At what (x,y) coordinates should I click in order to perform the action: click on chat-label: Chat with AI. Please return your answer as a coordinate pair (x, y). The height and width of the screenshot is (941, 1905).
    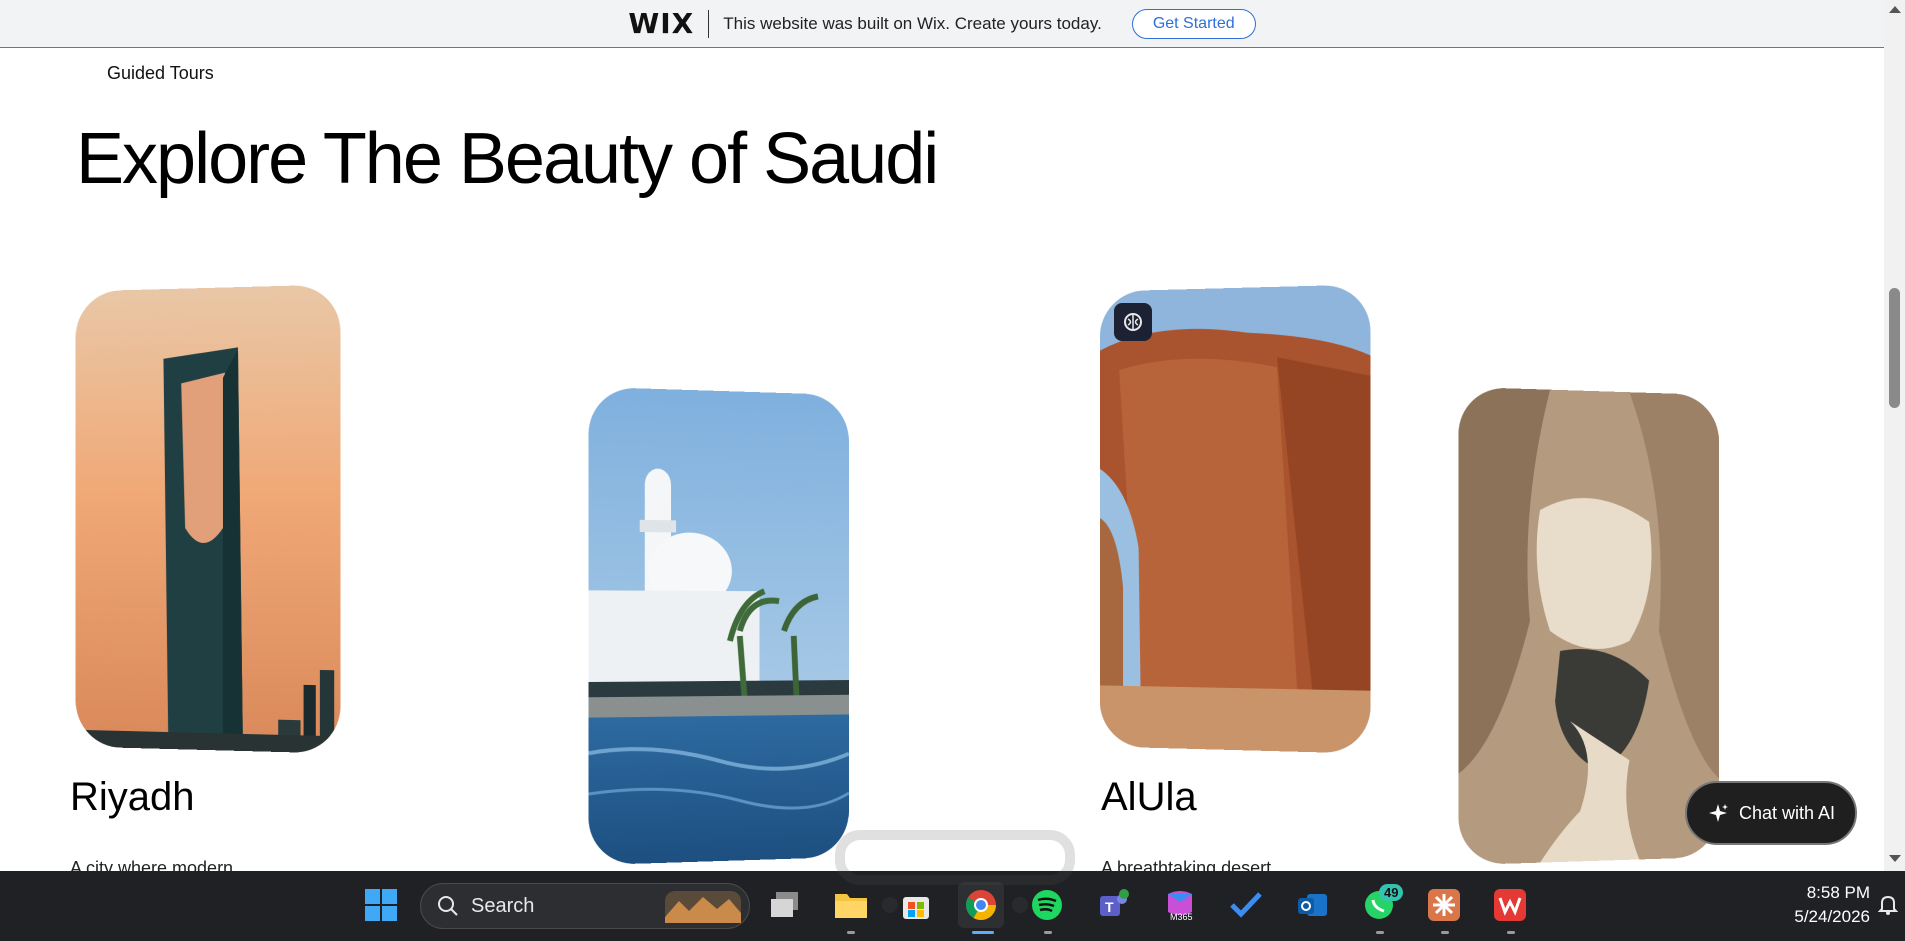
    Looking at the image, I should click on (1787, 812).